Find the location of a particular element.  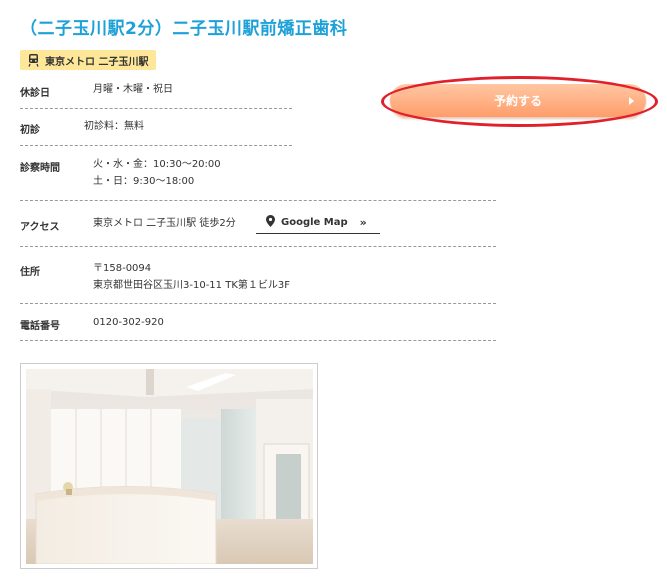

clinic-photo is located at coordinates (169, 466).